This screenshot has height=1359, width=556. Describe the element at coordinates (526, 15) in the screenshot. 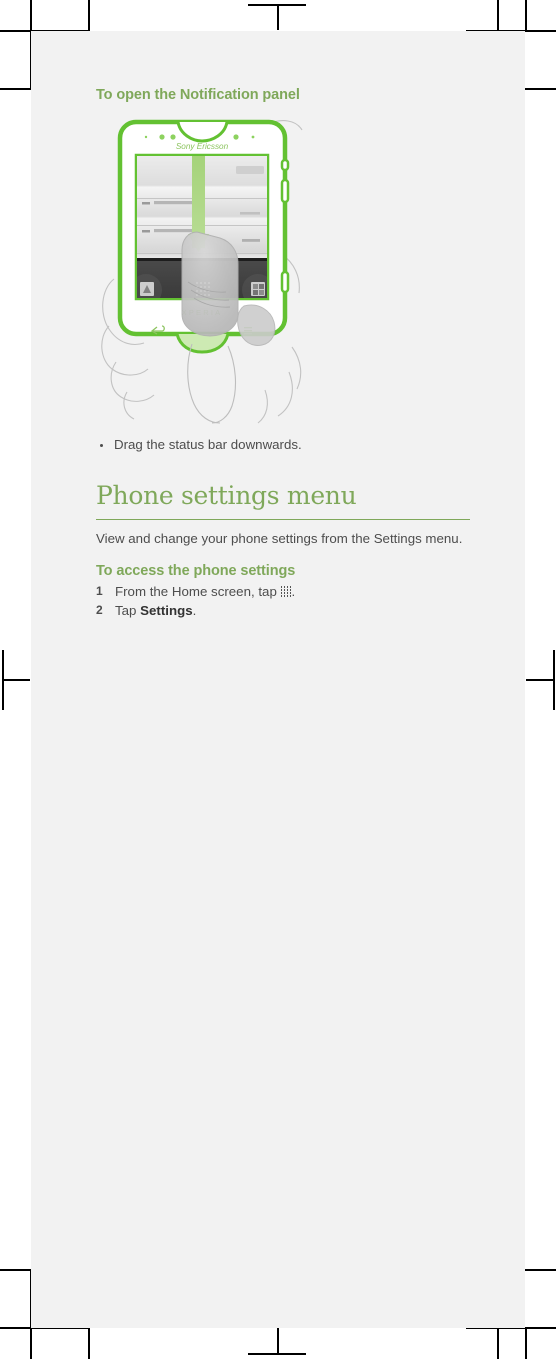

I see `crop-mark-top-right-v2` at that location.